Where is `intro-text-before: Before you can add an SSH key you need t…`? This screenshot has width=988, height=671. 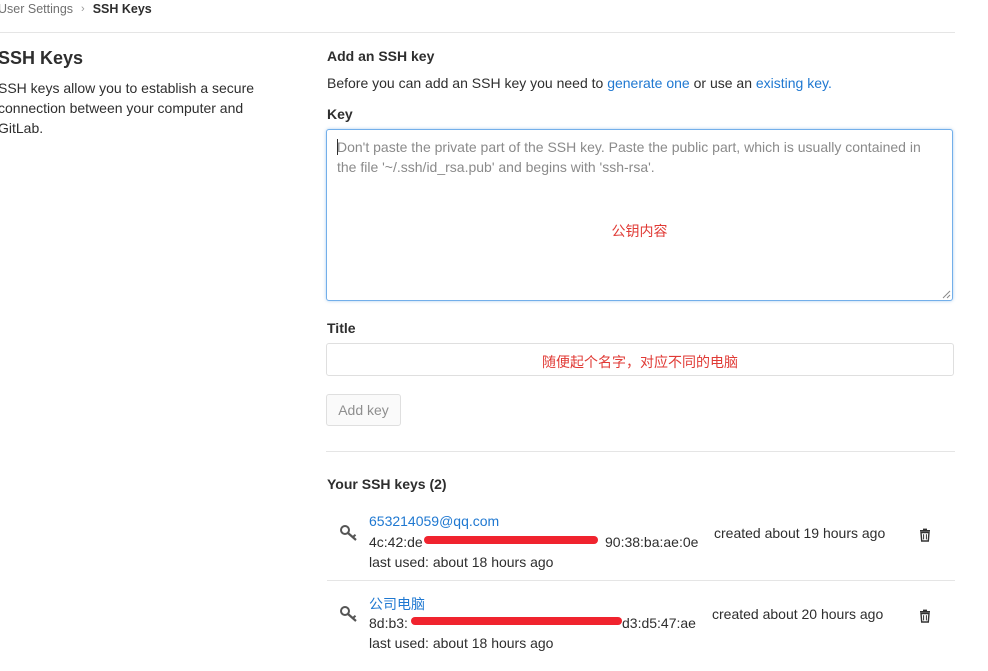 intro-text-before: Before you can add an SSH key you need t… is located at coordinates (467, 83).